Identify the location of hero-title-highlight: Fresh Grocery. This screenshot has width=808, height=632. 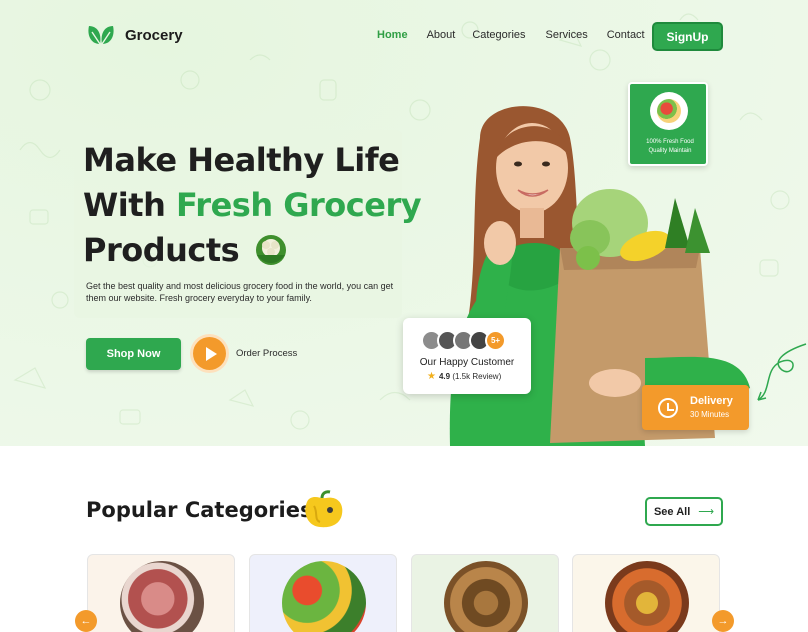
(298, 205).